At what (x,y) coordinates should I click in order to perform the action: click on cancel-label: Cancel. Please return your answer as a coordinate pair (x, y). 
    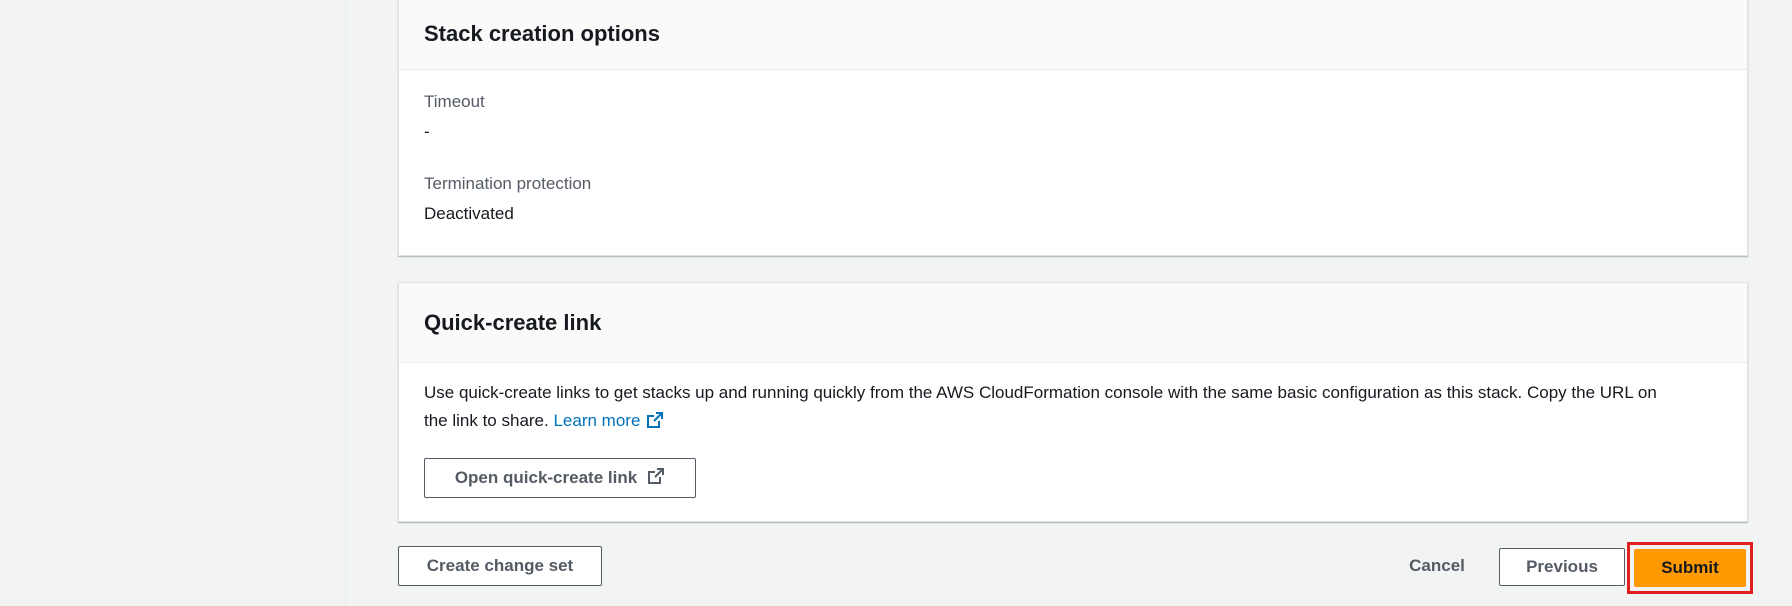
    Looking at the image, I should click on (1437, 565).